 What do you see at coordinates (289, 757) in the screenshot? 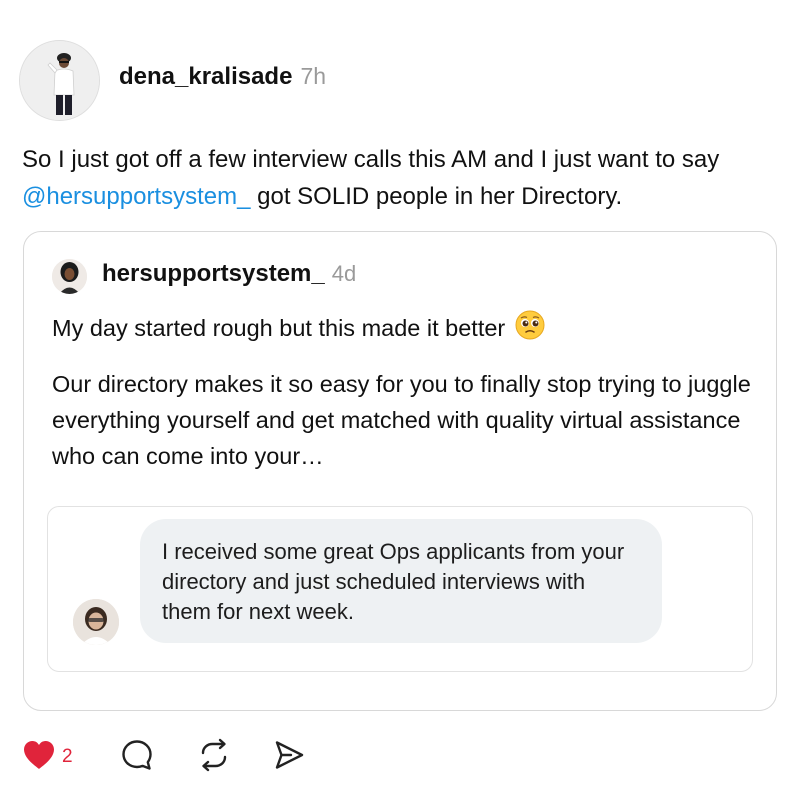
I see `send-icon` at bounding box center [289, 757].